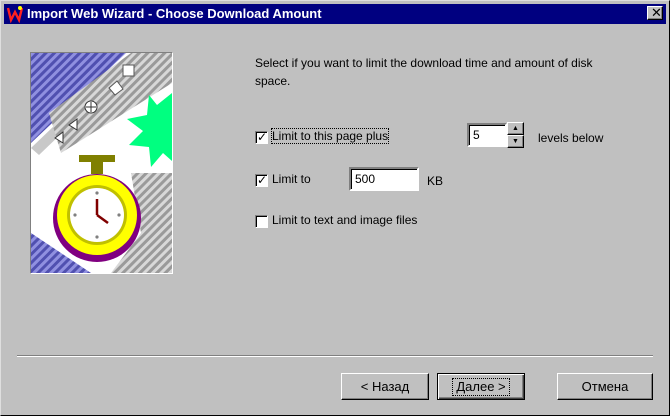 The width and height of the screenshot is (670, 416). What do you see at coordinates (291, 179) in the screenshot?
I see `limit-size-label: Limit to` at bounding box center [291, 179].